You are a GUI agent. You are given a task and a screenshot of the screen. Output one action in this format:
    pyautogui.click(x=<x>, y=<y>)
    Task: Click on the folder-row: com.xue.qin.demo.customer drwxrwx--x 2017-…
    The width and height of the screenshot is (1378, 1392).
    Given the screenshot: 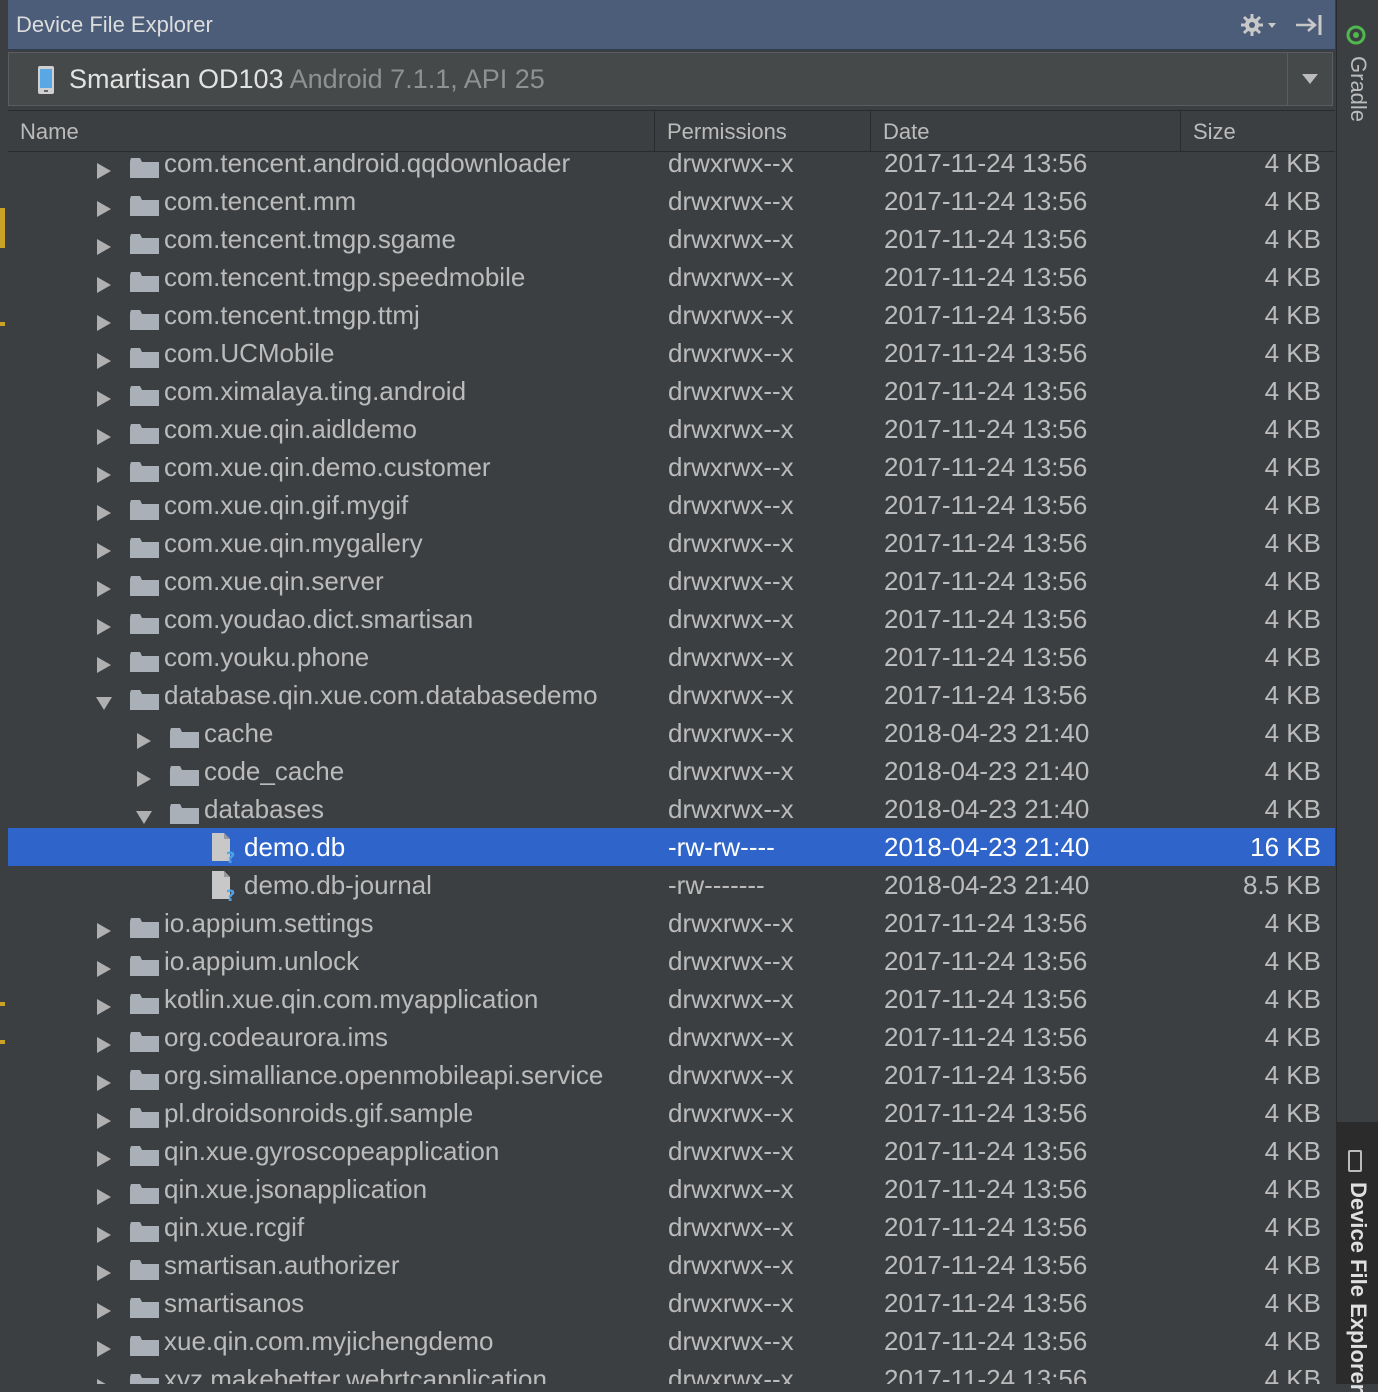 What is the action you would take?
    pyautogui.click(x=671, y=467)
    